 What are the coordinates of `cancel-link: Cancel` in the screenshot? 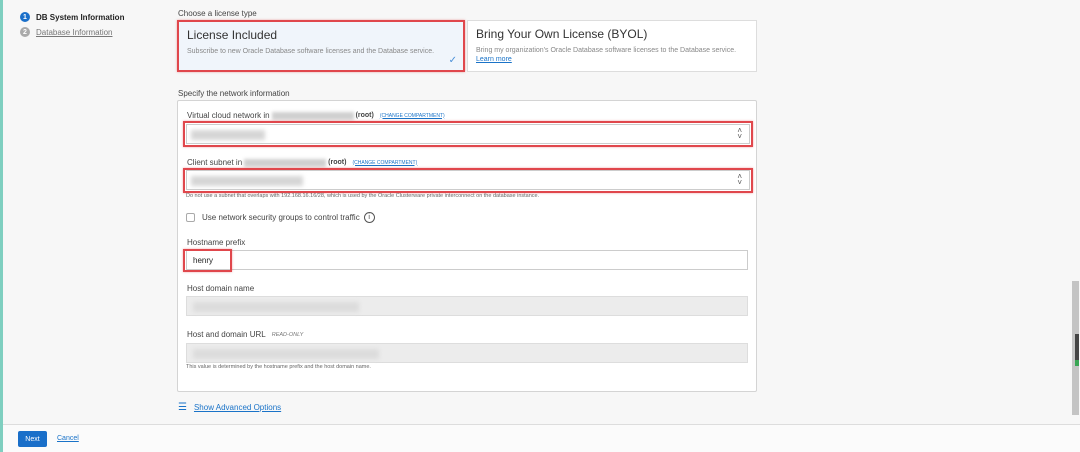 It's located at (68, 438).